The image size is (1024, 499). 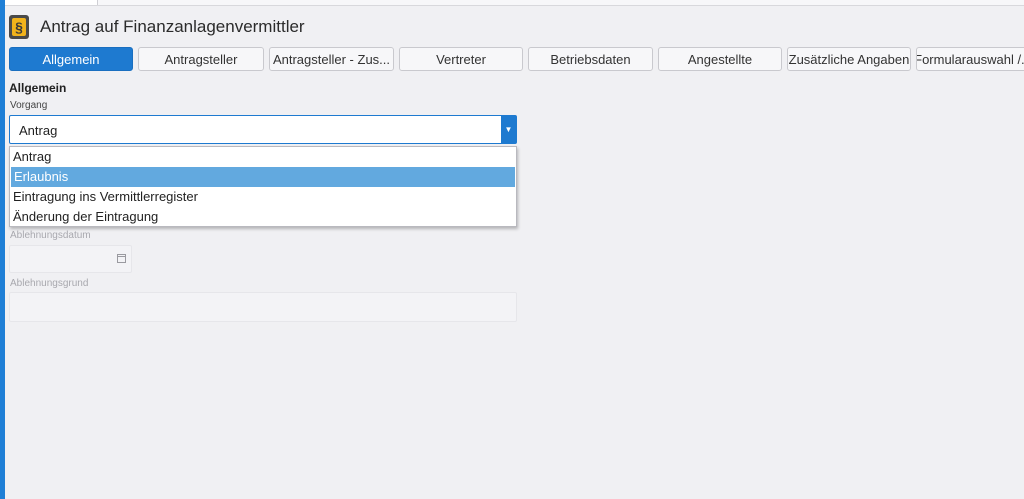 I want to click on ablehnungsdatum-field, so click(x=70, y=259).